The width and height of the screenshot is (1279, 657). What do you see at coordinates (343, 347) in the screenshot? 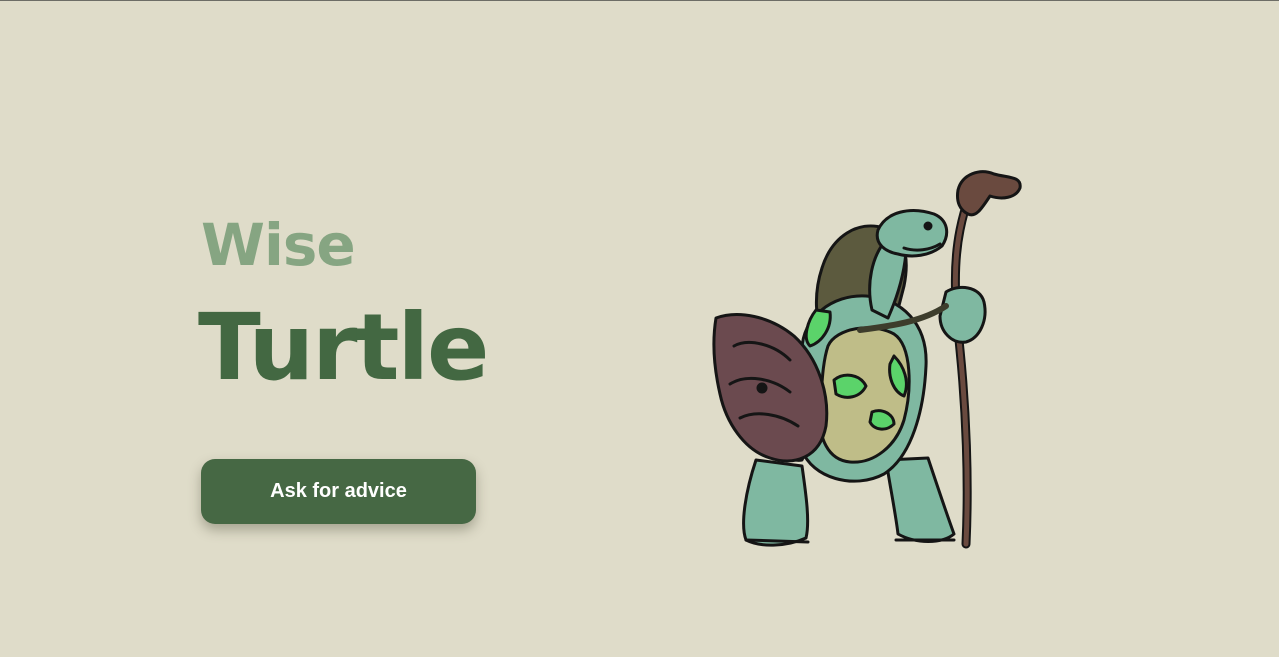
I see `hero-title: Turtle` at bounding box center [343, 347].